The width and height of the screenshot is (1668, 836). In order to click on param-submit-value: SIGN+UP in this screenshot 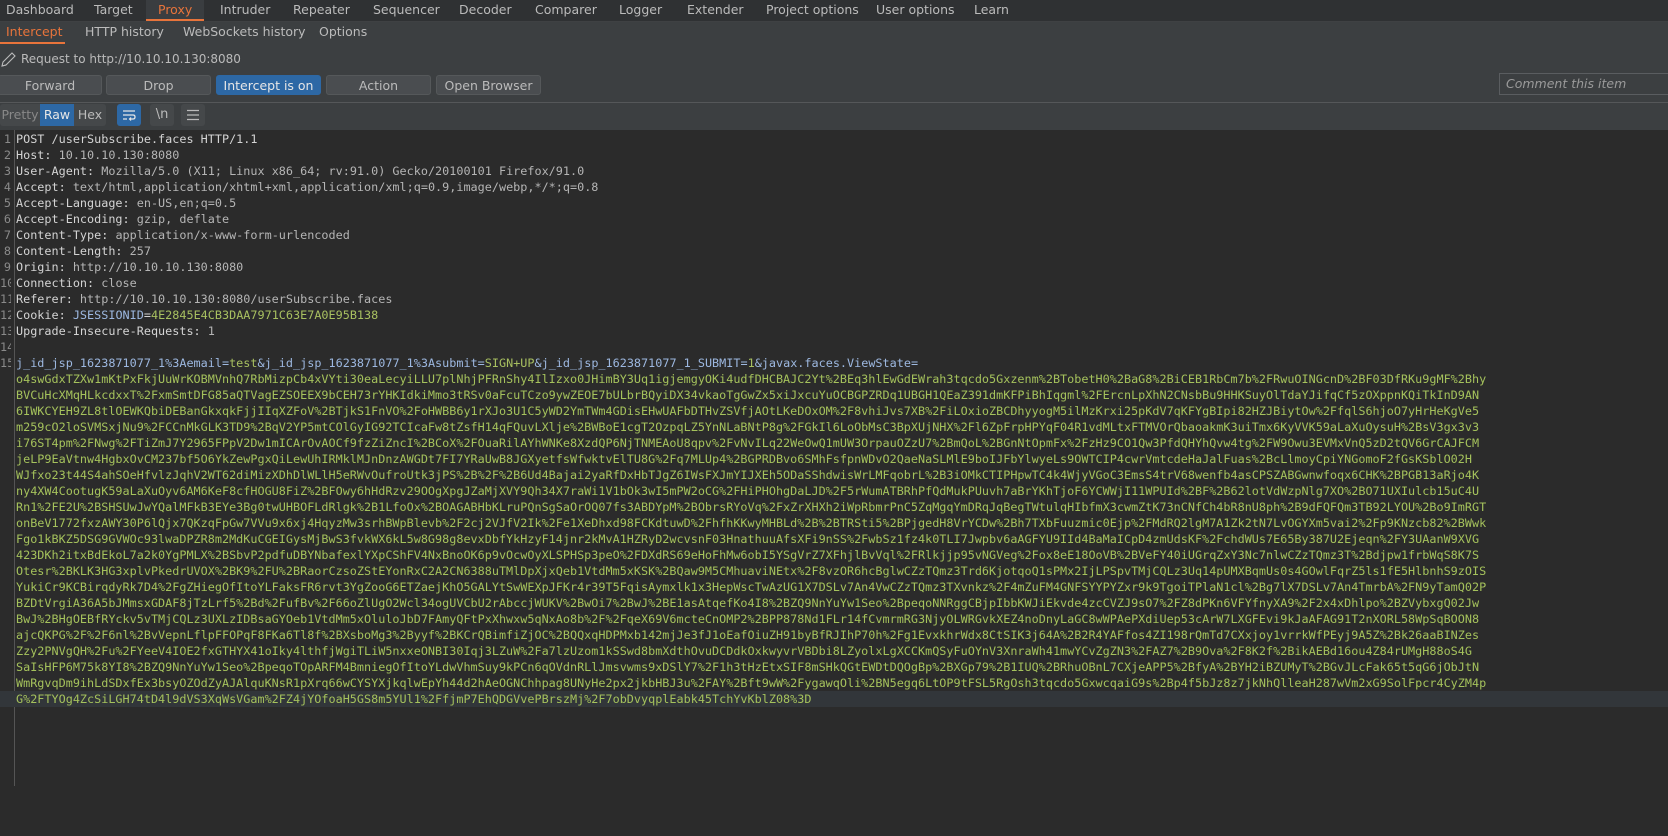, I will do `click(509, 363)`.